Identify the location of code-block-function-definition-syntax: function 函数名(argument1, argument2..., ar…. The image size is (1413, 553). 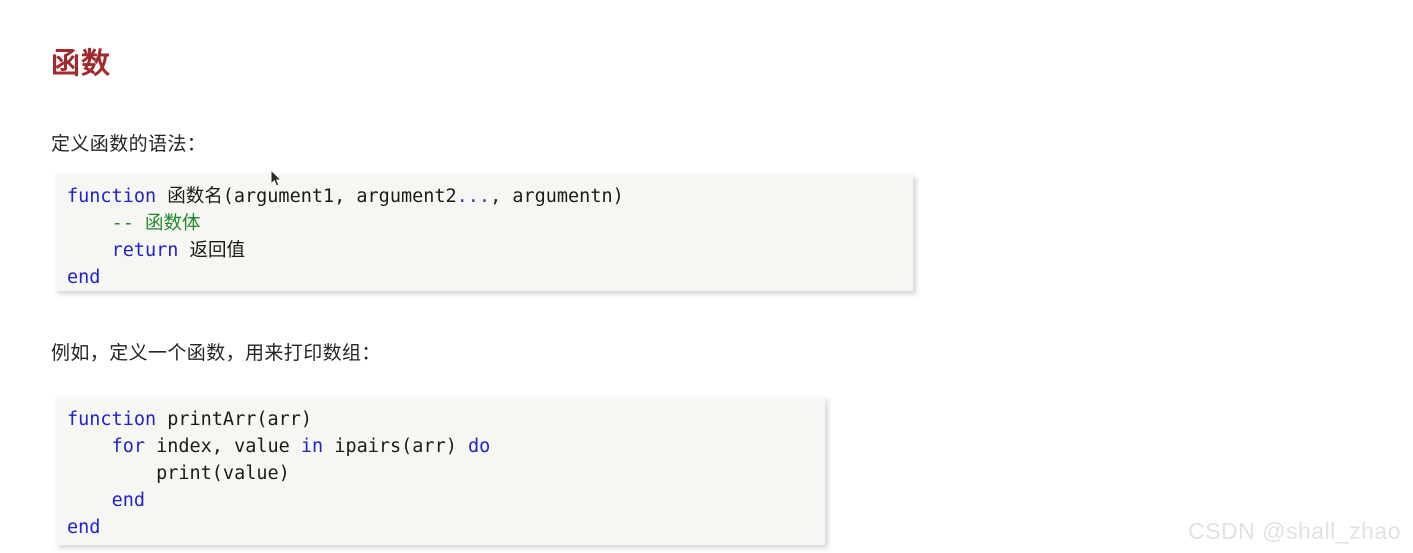
(484, 232).